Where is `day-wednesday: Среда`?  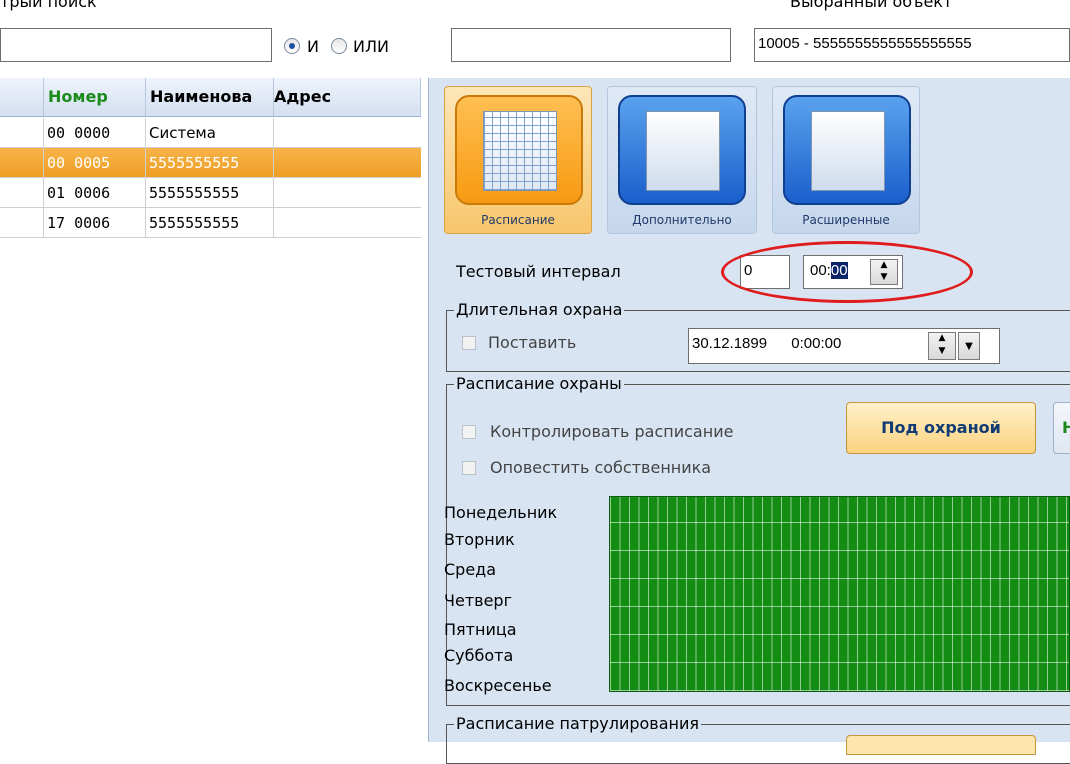 day-wednesday: Среда is located at coordinates (470, 569).